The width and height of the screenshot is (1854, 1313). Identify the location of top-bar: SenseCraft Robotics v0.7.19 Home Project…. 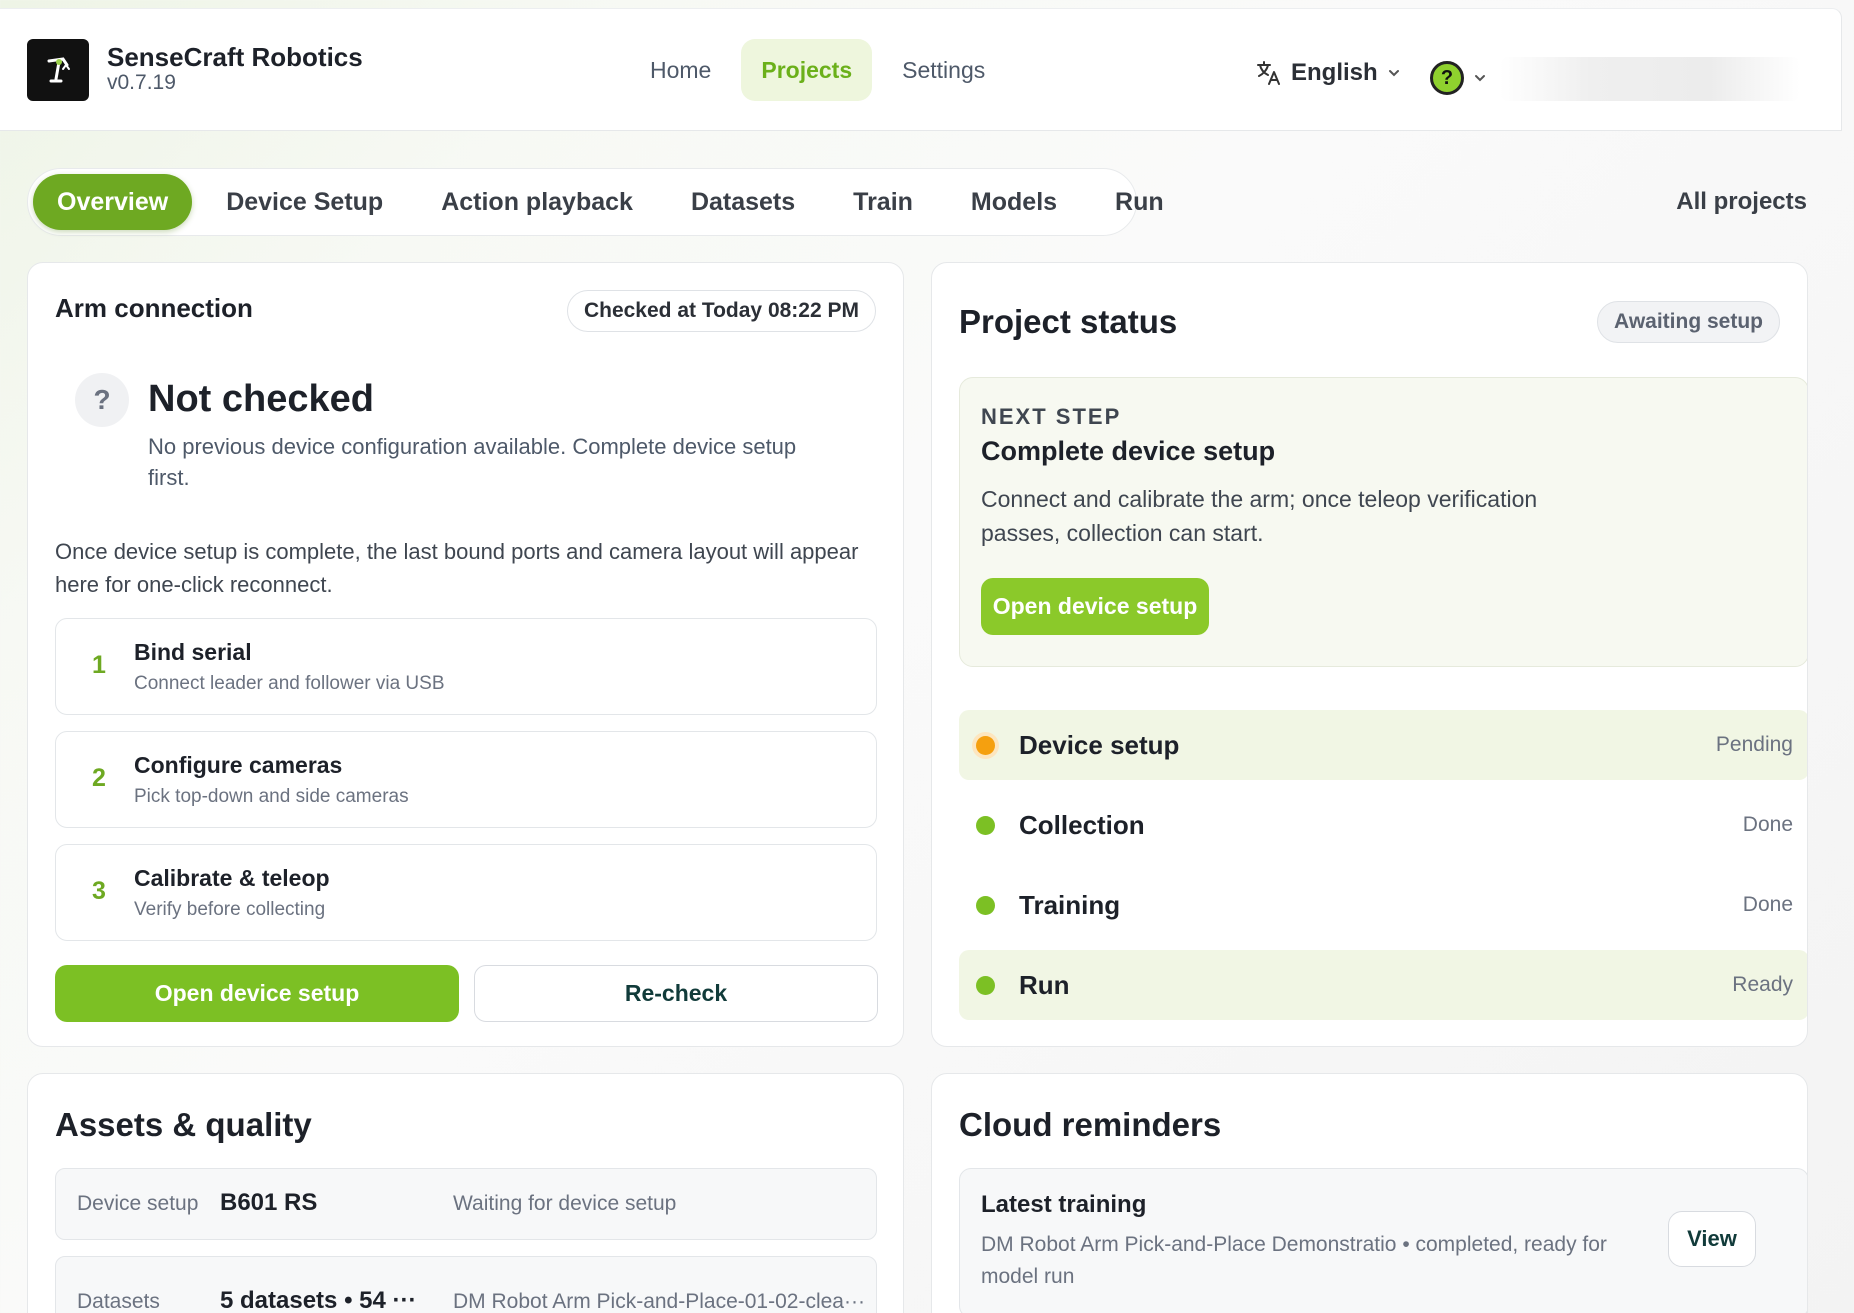
(921, 69).